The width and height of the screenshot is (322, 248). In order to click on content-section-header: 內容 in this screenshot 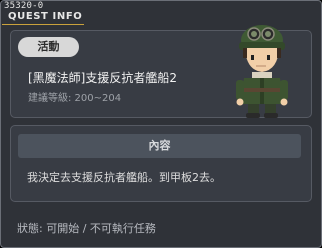, I will do `click(159, 146)`.